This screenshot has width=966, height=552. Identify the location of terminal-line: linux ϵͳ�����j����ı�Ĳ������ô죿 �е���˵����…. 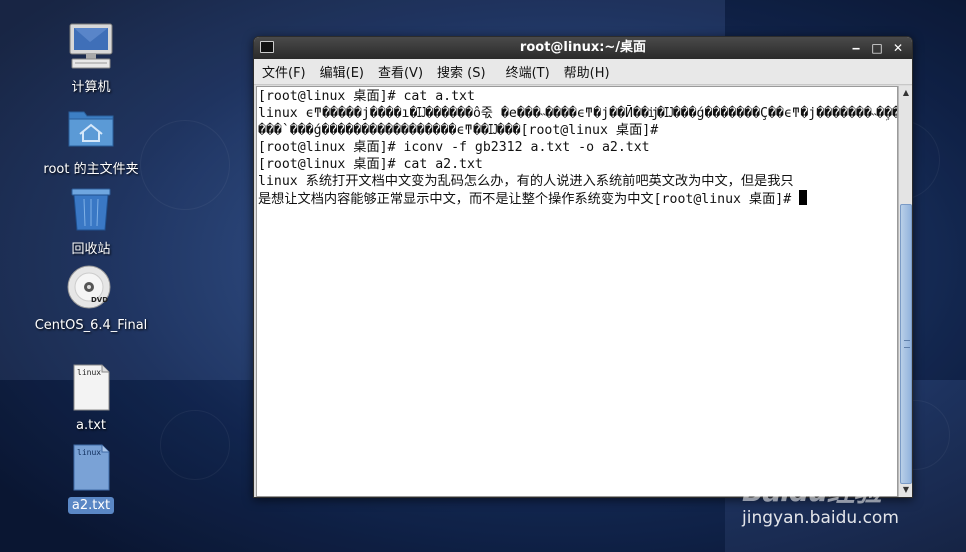
(577, 113).